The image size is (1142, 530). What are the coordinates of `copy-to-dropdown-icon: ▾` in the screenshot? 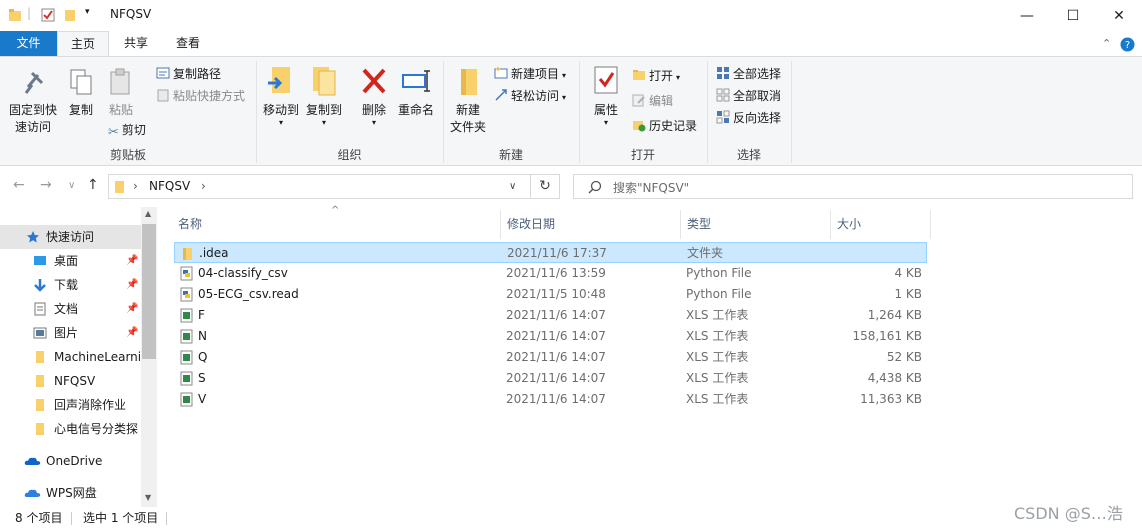 It's located at (323, 122).